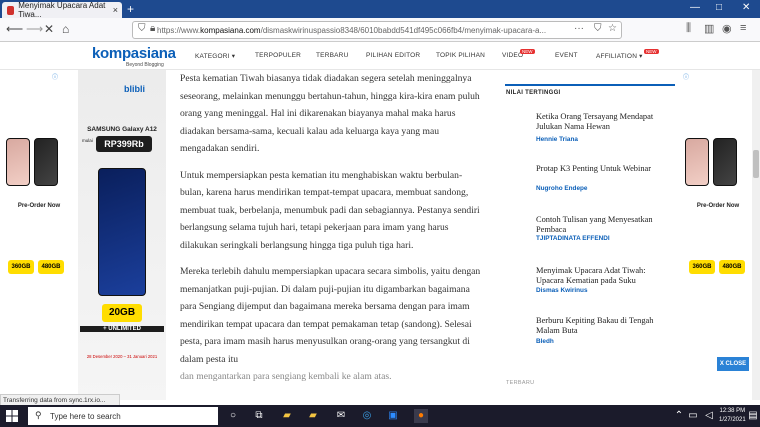 The image size is (760, 427). What do you see at coordinates (732, 416) in the screenshot?
I see `taskbar-clock: 12:38 PM 1/27/2021` at bounding box center [732, 416].